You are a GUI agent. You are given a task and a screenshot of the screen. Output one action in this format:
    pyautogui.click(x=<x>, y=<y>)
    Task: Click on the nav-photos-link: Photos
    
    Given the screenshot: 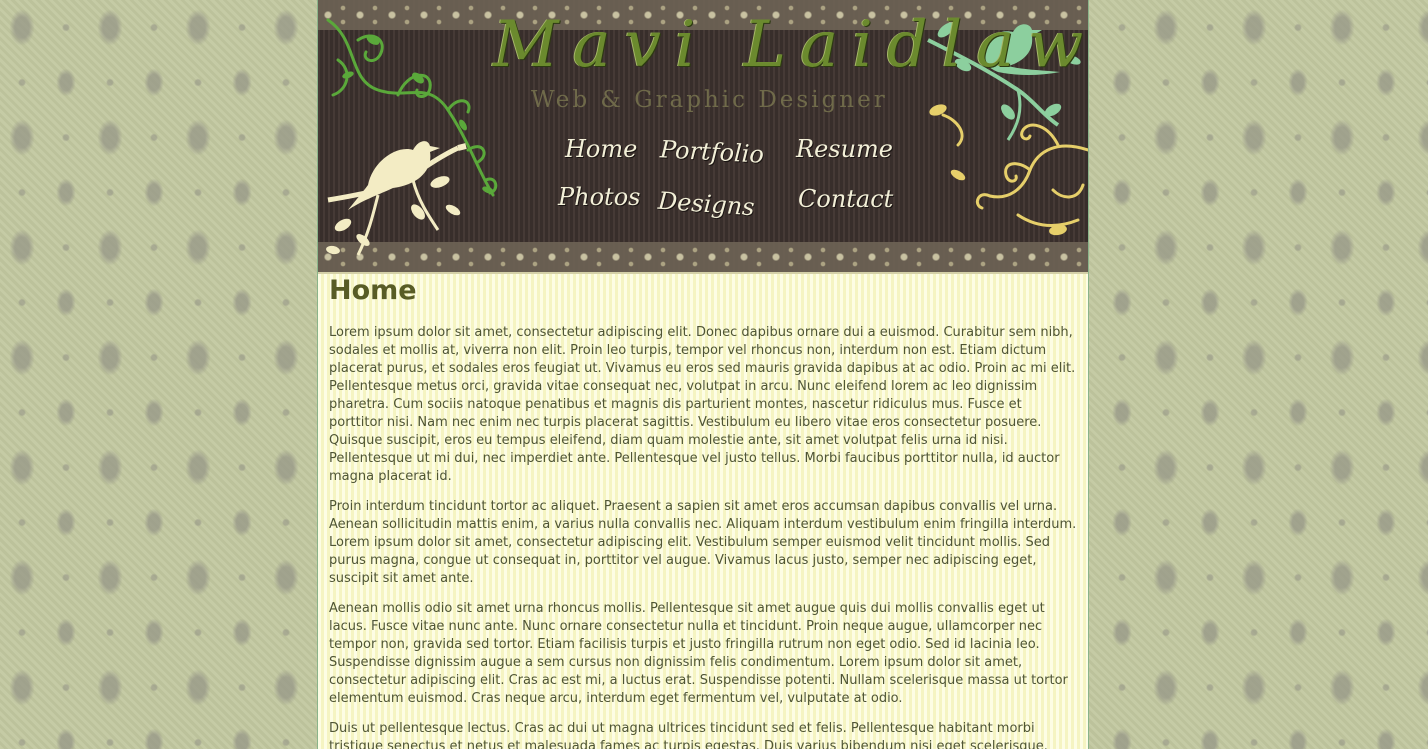 What is the action you would take?
    pyautogui.click(x=599, y=197)
    